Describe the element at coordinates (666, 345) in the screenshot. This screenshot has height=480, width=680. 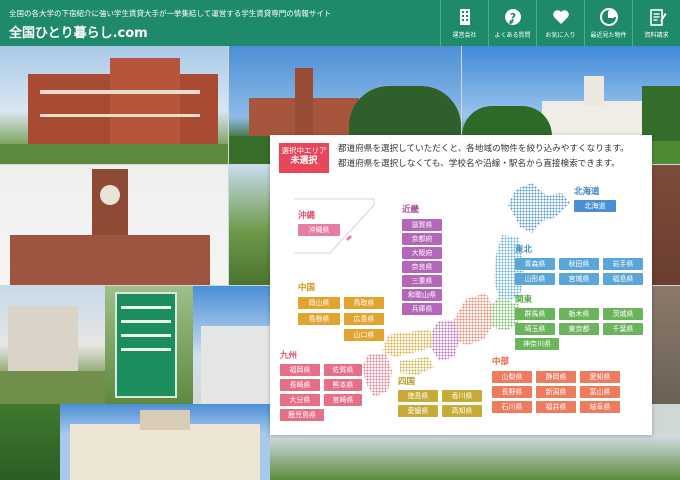
I see `campus-photo-right-brick` at that location.